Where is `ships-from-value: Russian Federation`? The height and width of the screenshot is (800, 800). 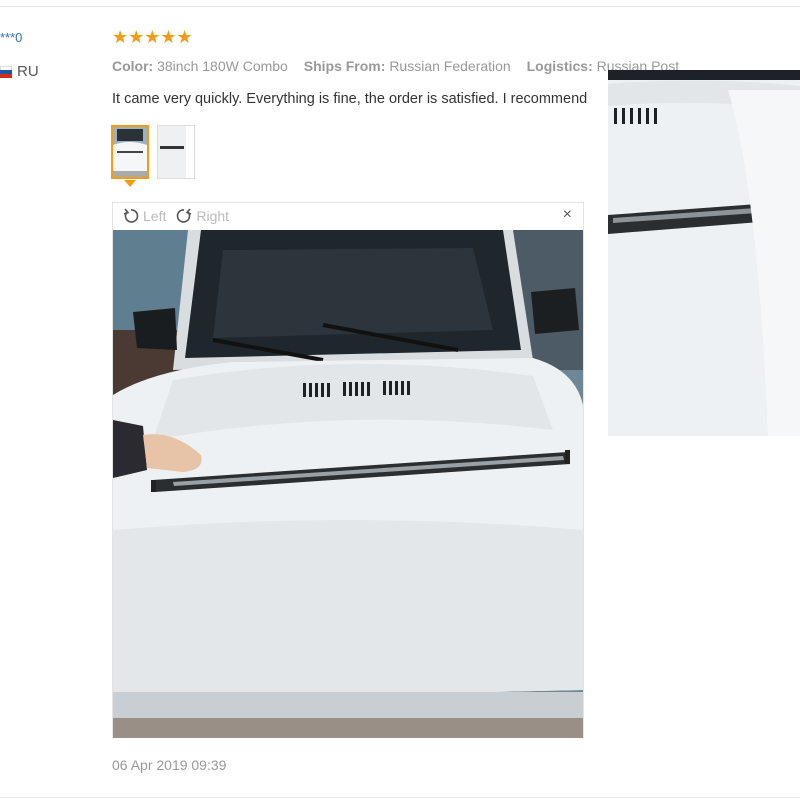
ships-from-value: Russian Federation is located at coordinates (450, 66).